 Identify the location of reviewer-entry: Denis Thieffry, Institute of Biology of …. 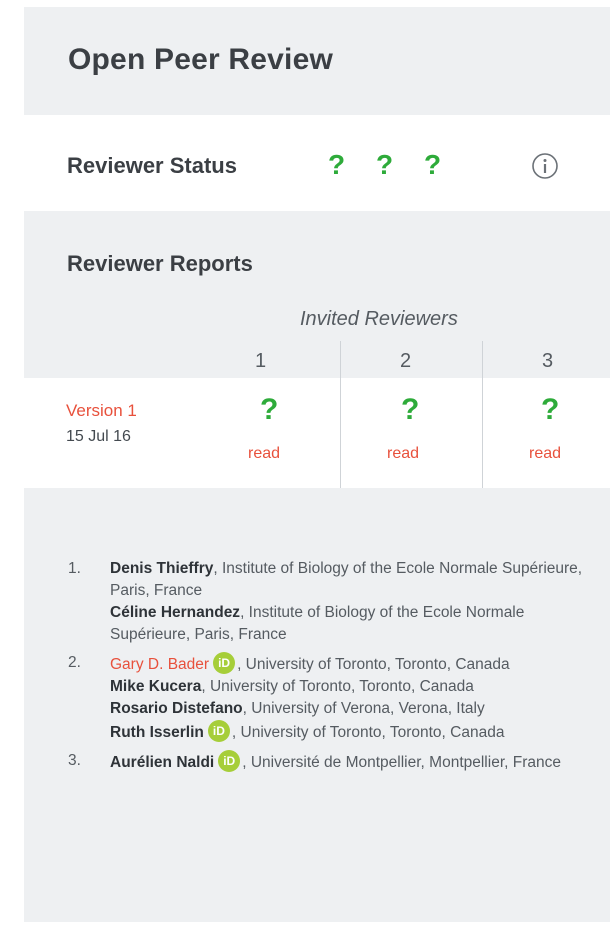
(354, 580).